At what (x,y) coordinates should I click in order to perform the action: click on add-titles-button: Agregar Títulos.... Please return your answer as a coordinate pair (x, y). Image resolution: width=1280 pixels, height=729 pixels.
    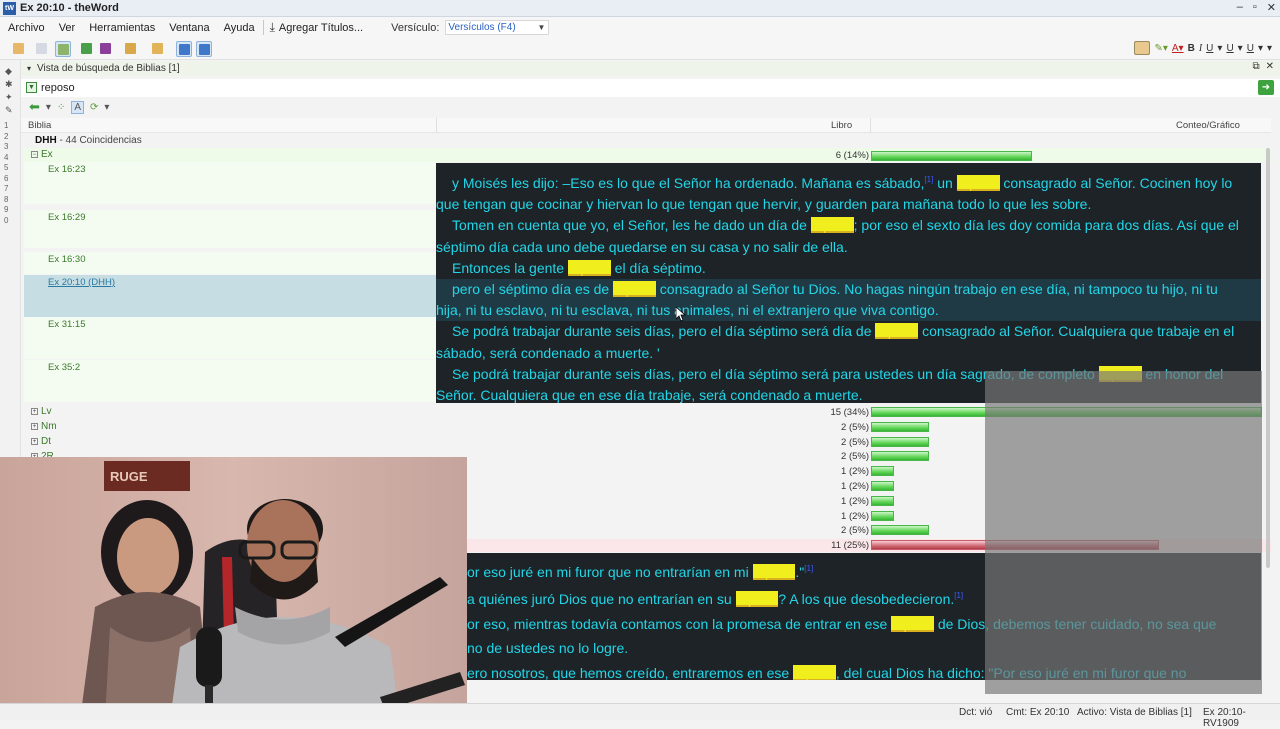
    Looking at the image, I should click on (321, 28).